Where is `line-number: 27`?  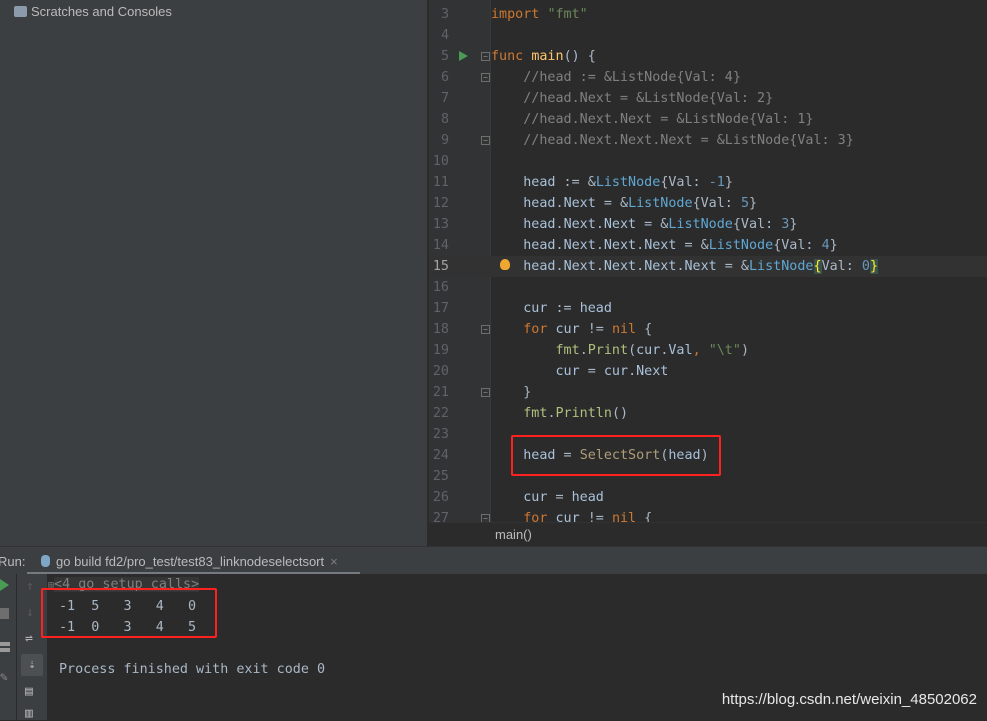 line-number: 27 is located at coordinates (440, 516).